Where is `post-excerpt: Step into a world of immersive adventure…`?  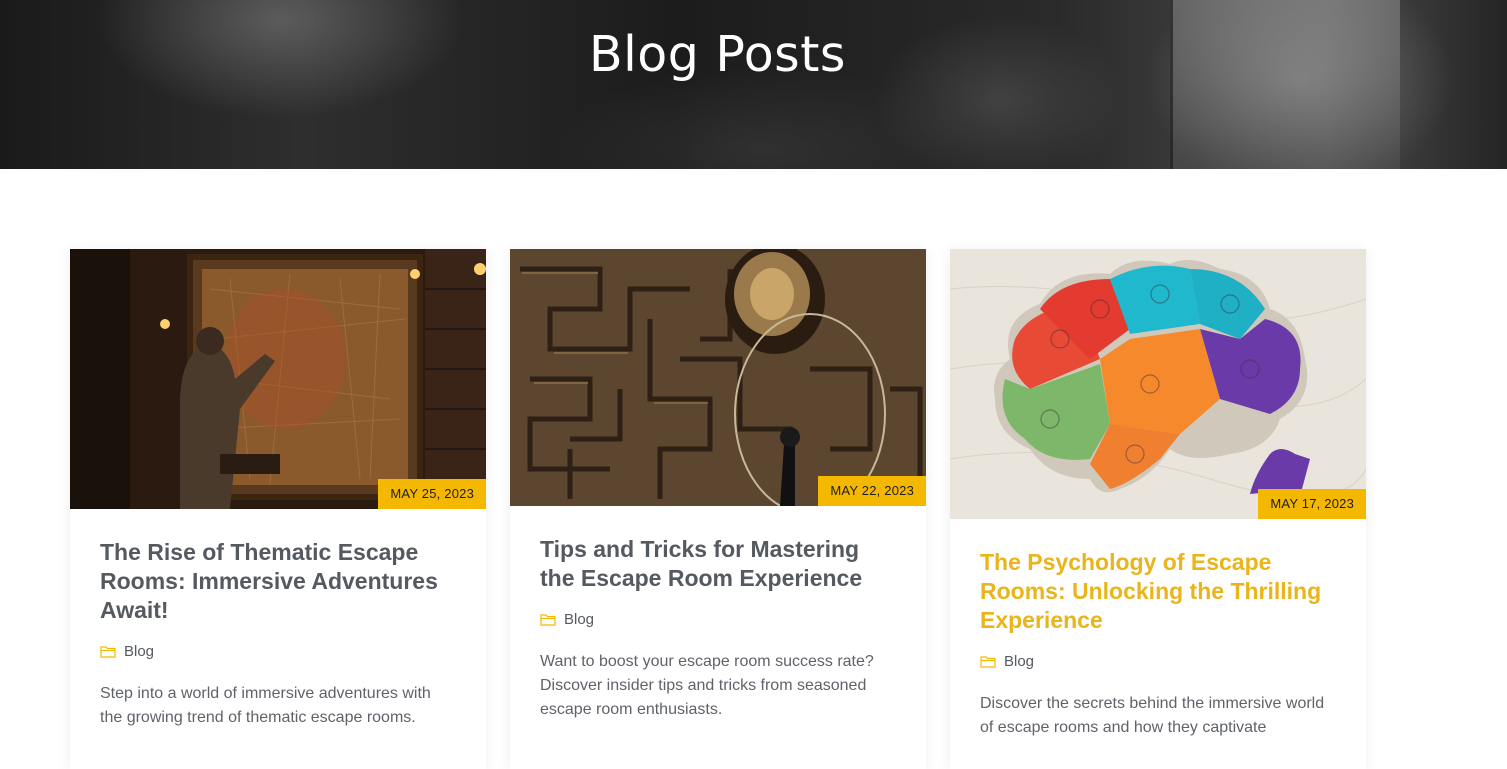 post-excerpt: Step into a world of immersive adventure… is located at coordinates (265, 705).